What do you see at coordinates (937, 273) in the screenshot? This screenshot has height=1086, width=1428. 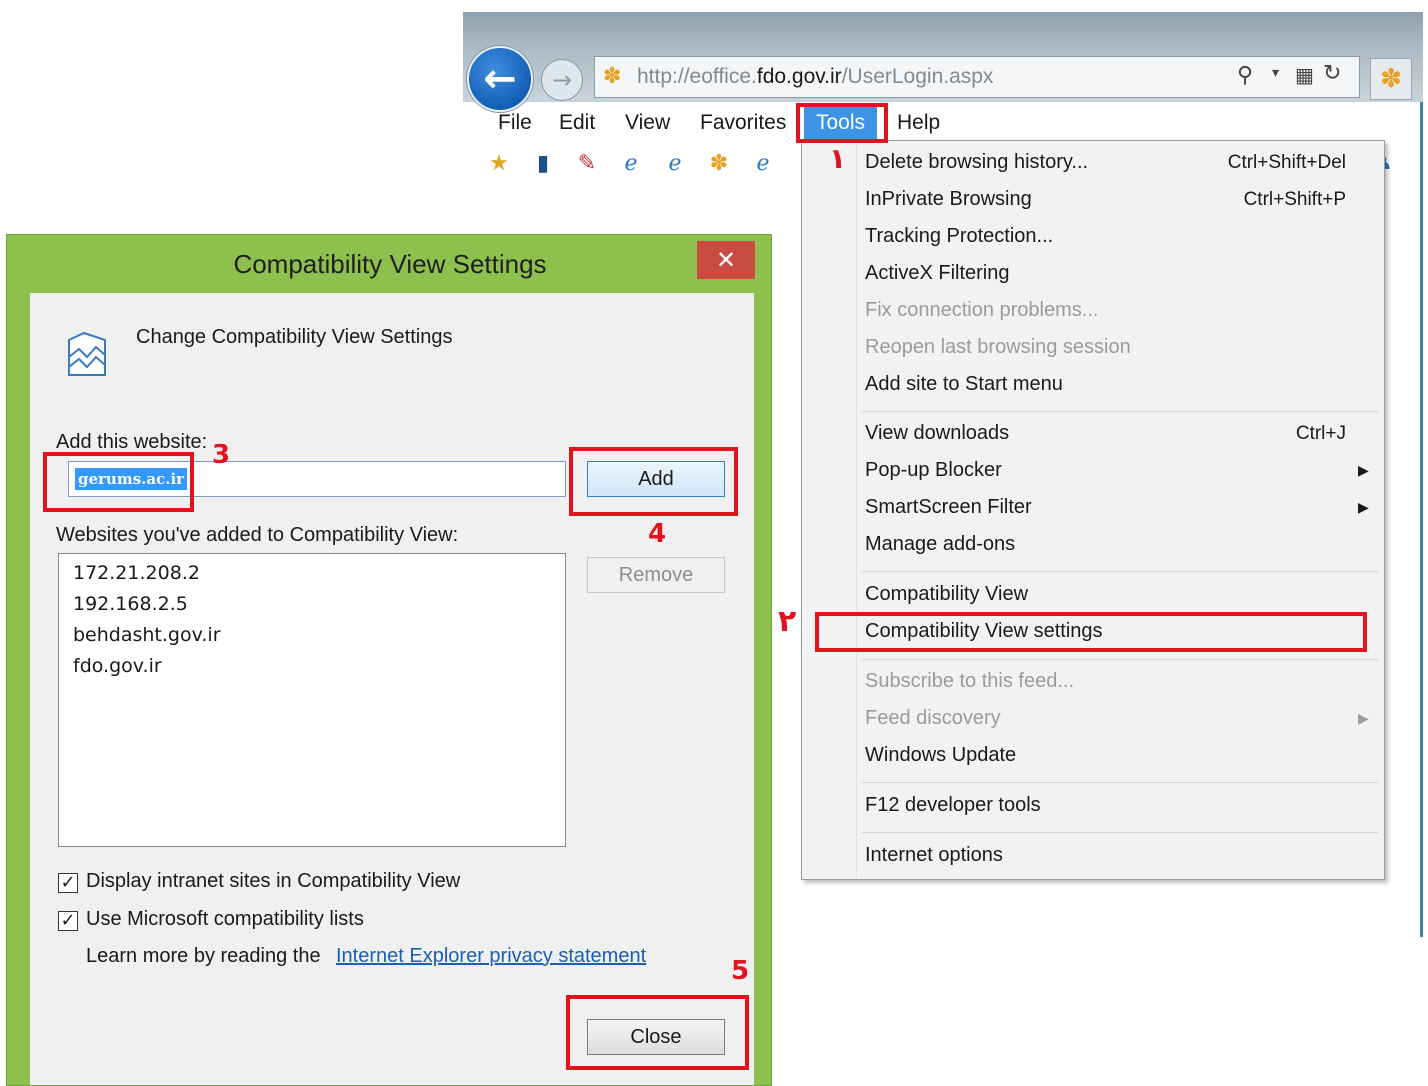 I see `menu-item-activex-filtering: ActiveX Filtering` at bounding box center [937, 273].